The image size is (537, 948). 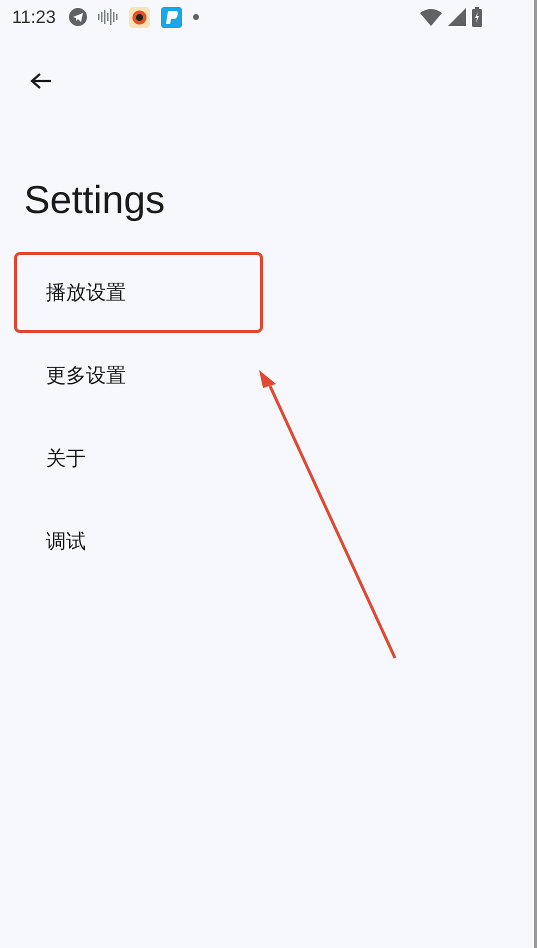 I want to click on signal-icon, so click(x=457, y=17).